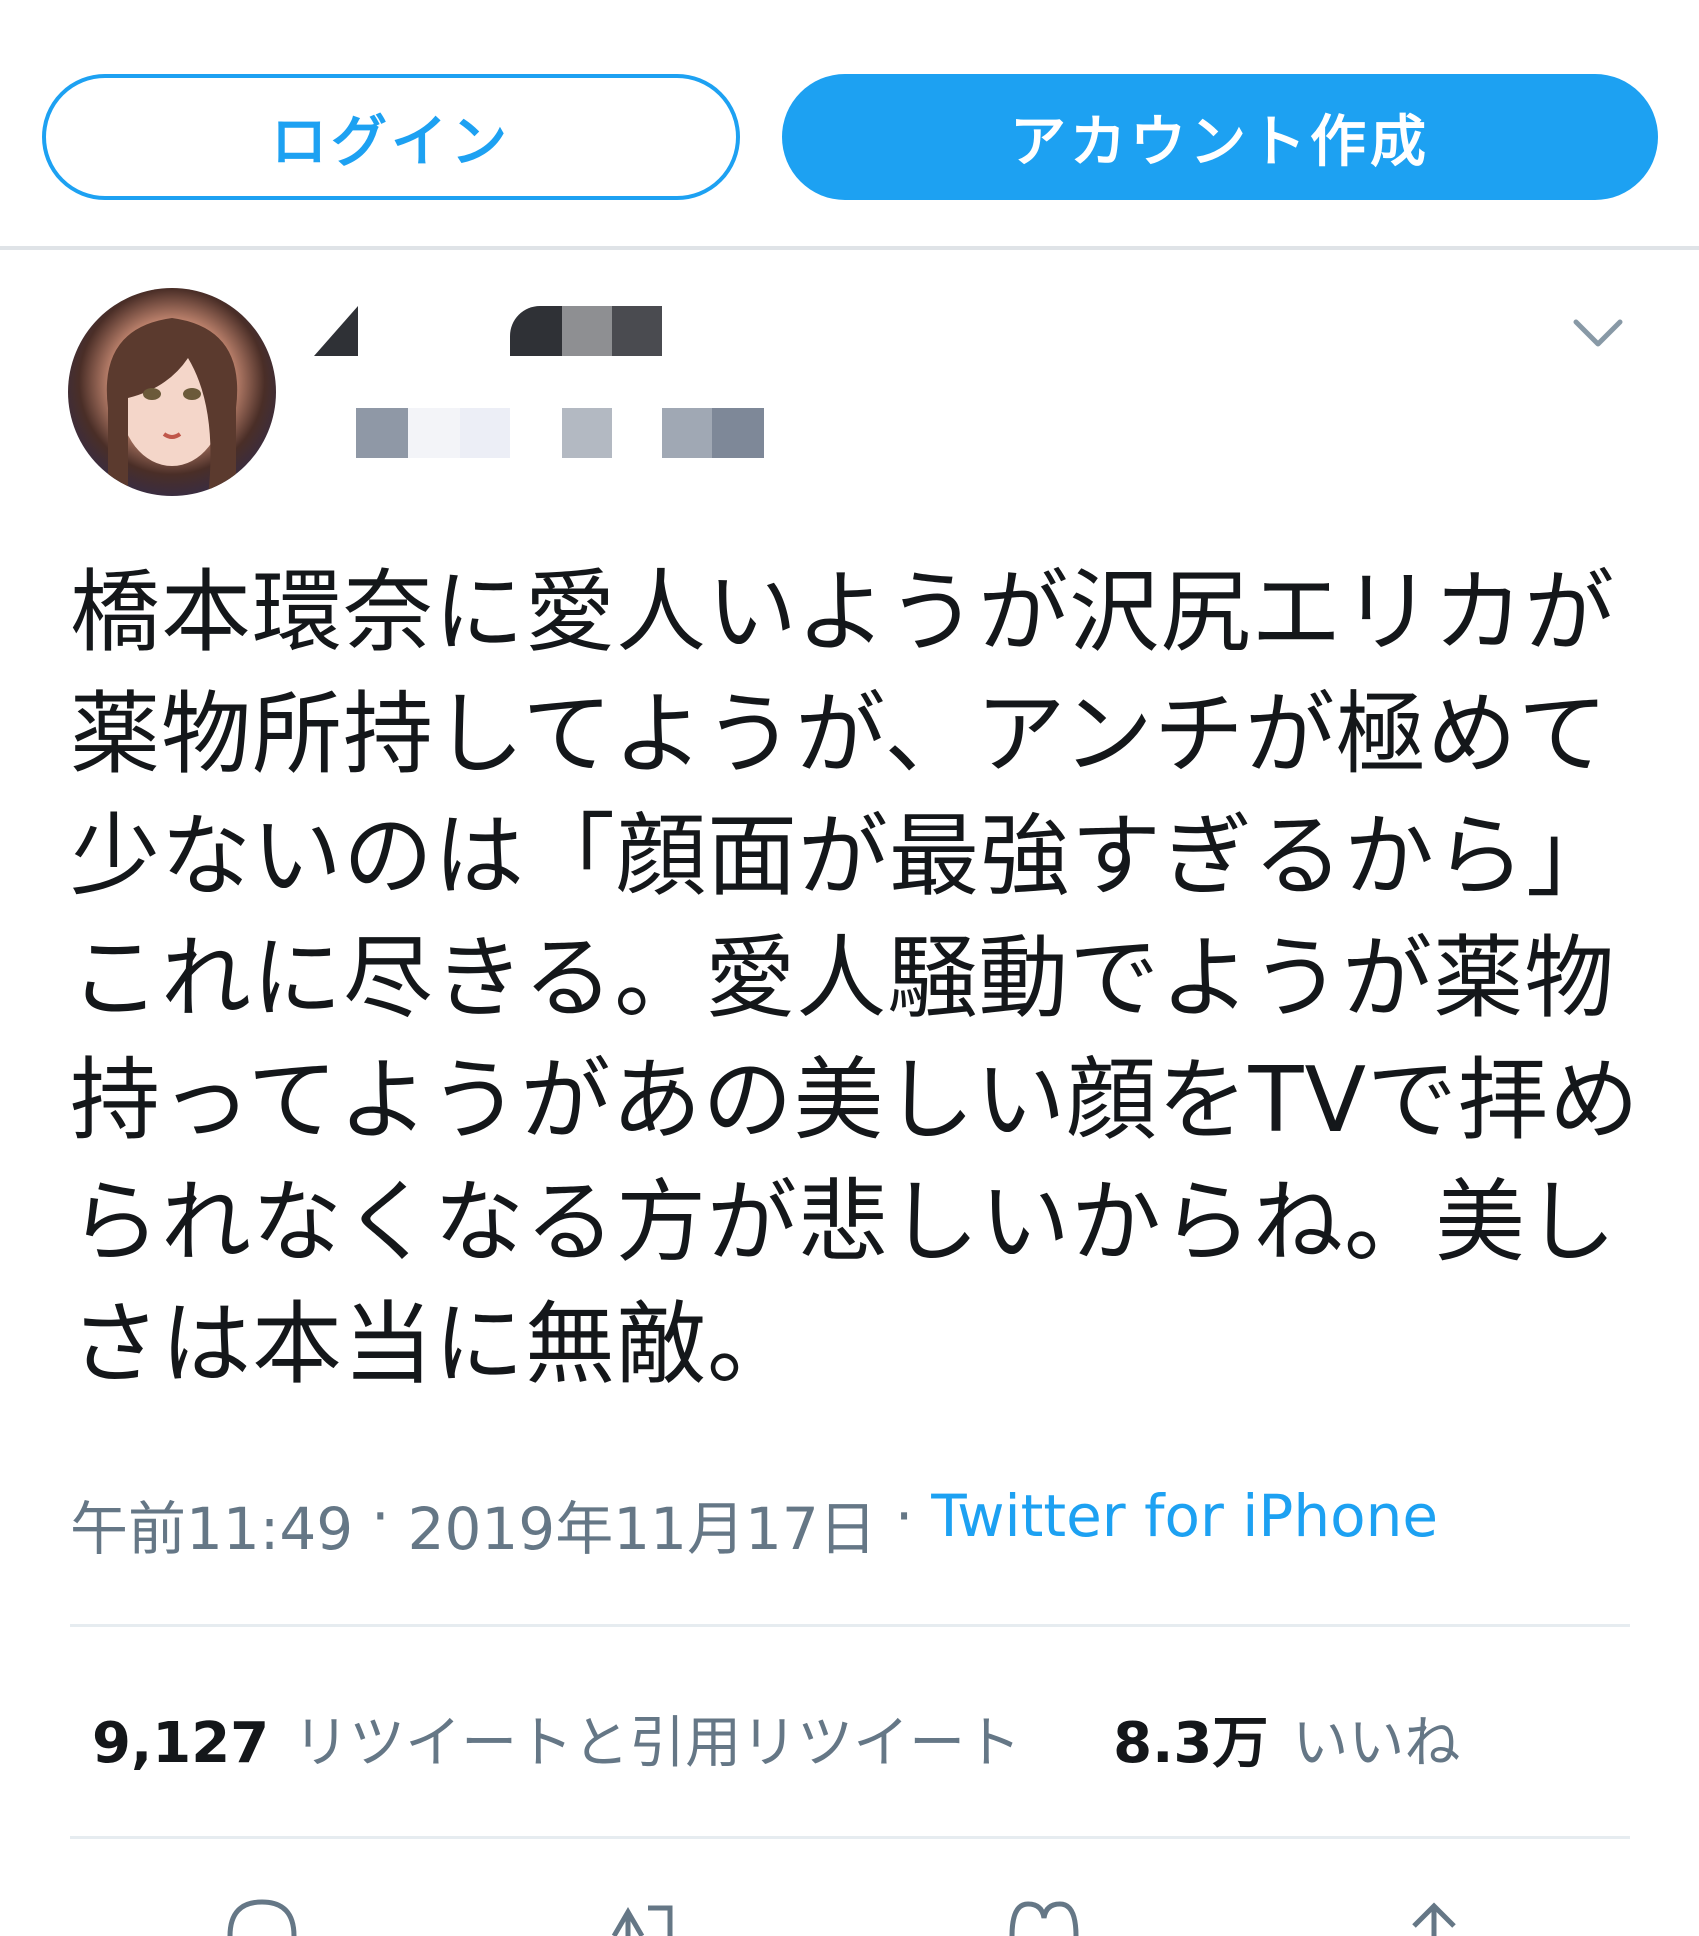 Image resolution: width=1699 pixels, height=1936 pixels. Describe the element at coordinates (855, 1100) in the screenshot. I see `tweet-text-line: 持ってようがあの美しい顔をTVで拝め` at that location.